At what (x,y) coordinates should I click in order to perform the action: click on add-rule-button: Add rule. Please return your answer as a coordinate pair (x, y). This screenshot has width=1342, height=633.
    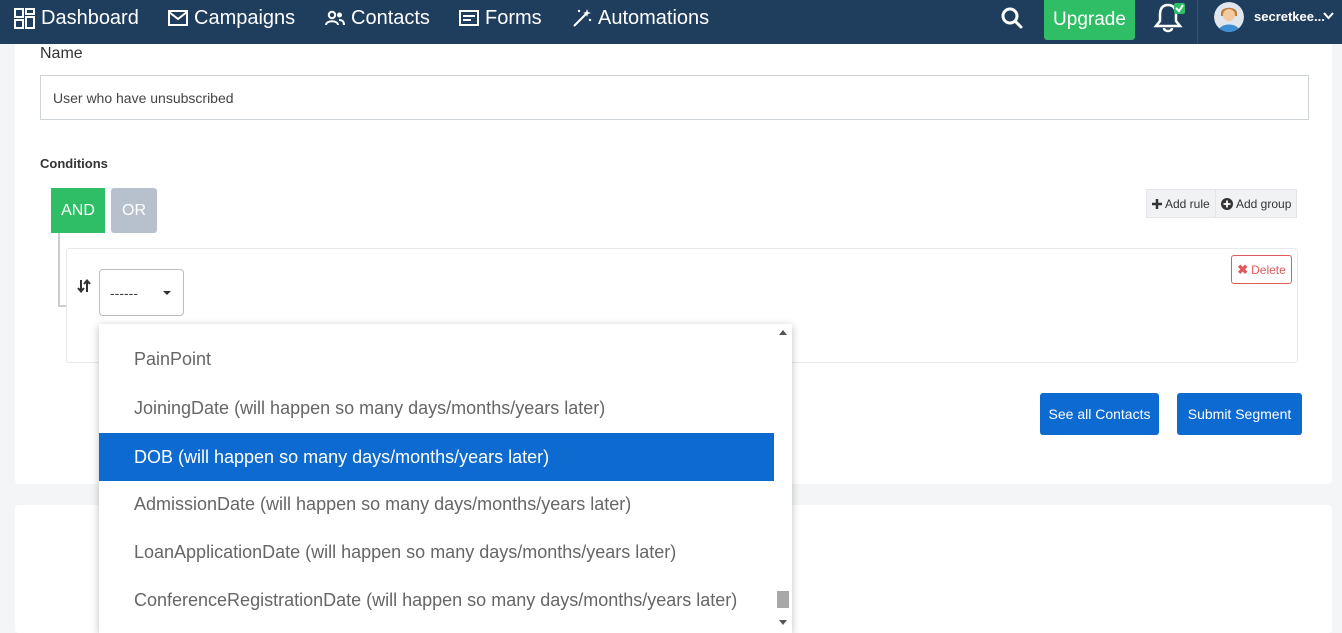
    Looking at the image, I should click on (1181, 203).